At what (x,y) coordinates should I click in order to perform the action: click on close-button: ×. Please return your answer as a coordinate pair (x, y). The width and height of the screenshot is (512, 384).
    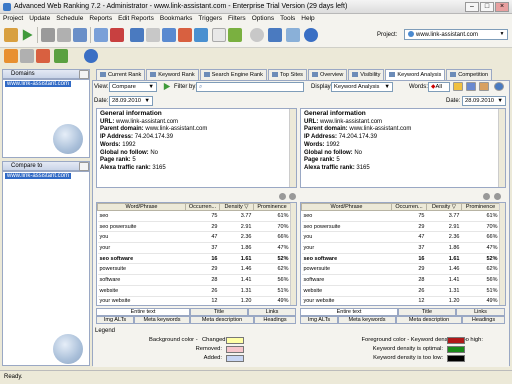
    Looking at the image, I should click on (502, 7).